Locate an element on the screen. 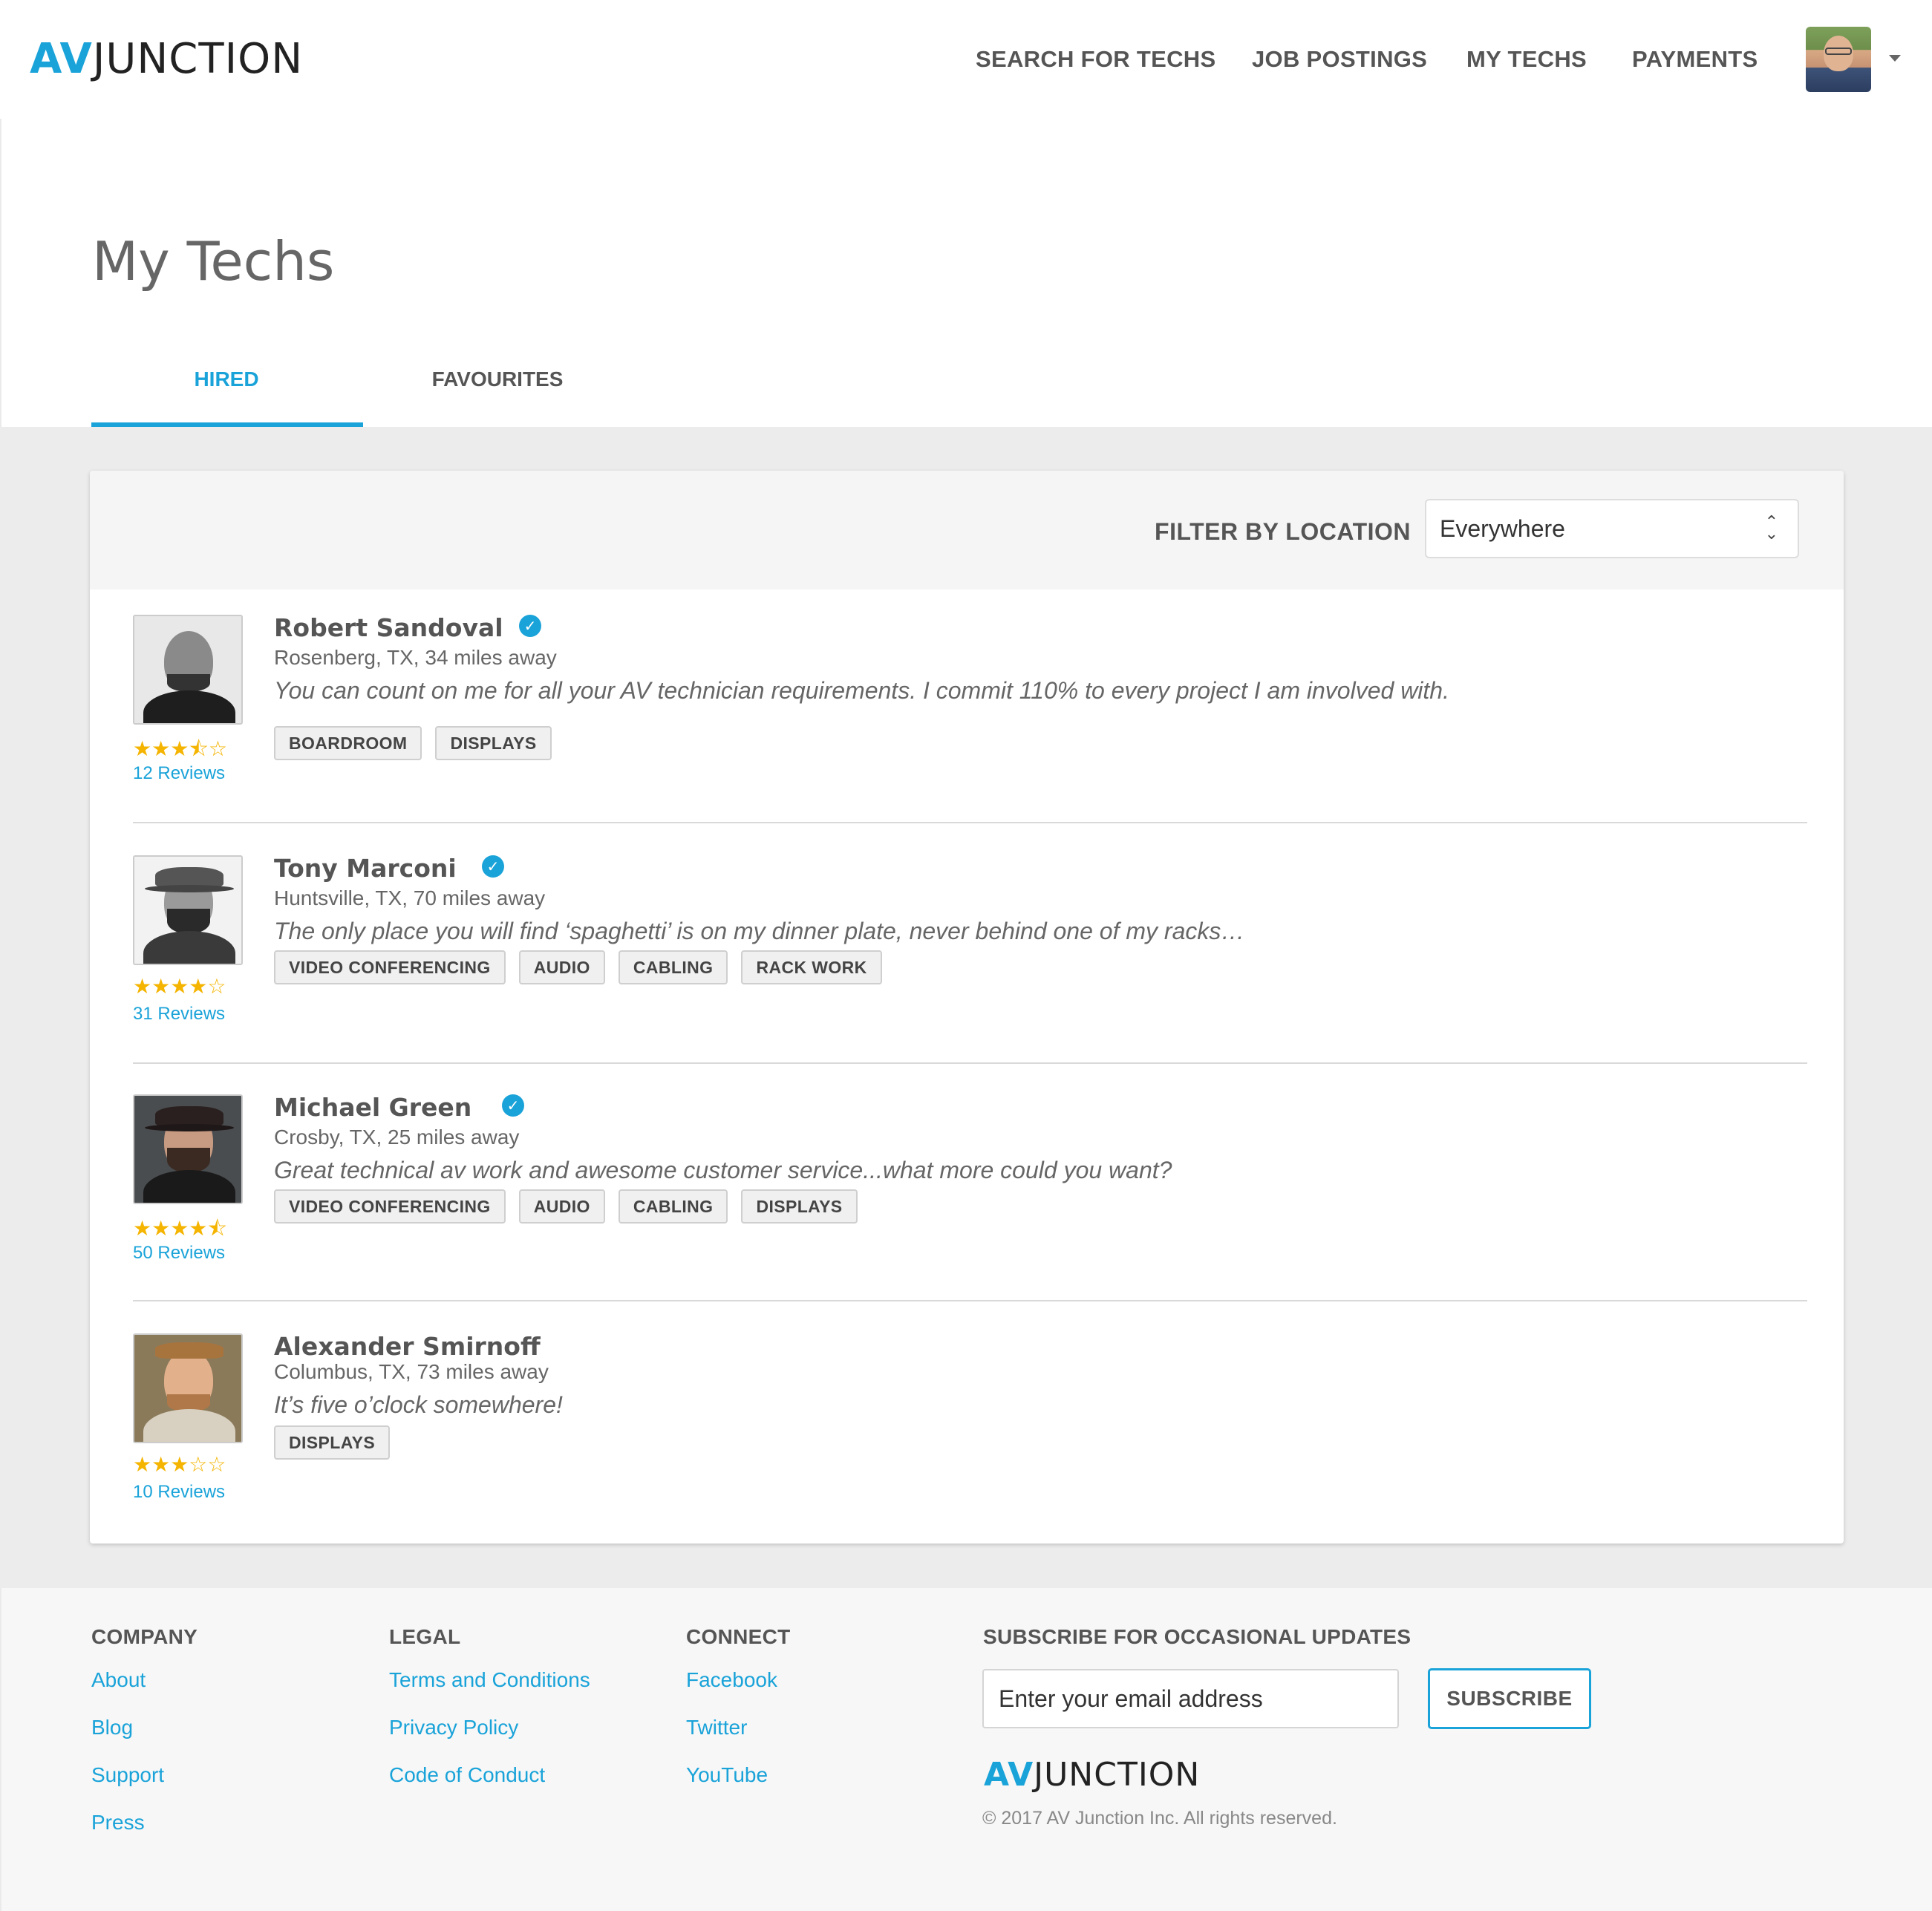 This screenshot has height=1911, width=1932. page-title: My Techs is located at coordinates (214, 261).